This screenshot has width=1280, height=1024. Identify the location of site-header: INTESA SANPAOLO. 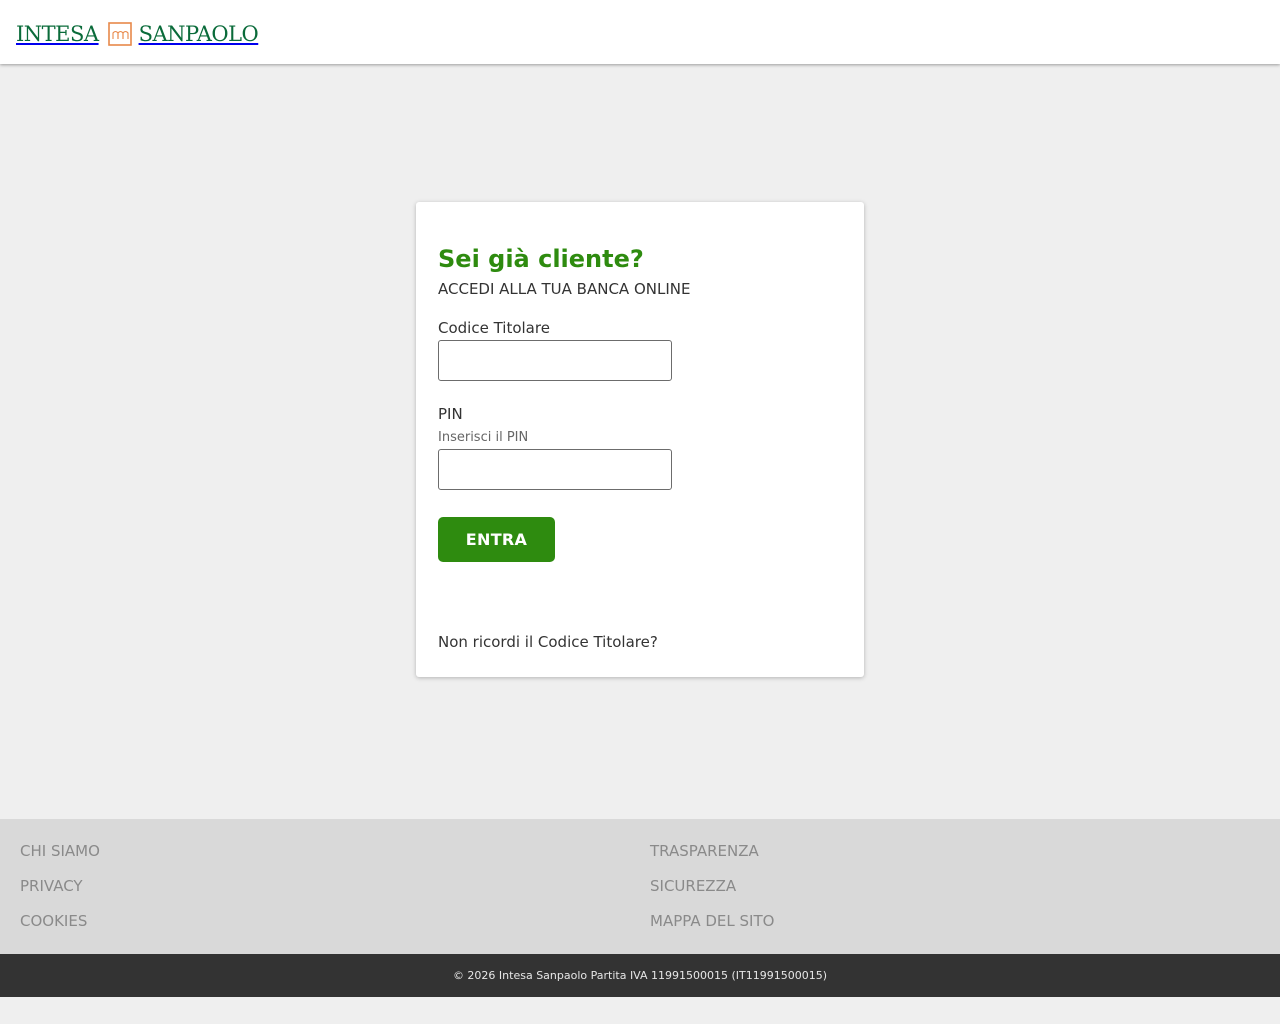
(640, 32).